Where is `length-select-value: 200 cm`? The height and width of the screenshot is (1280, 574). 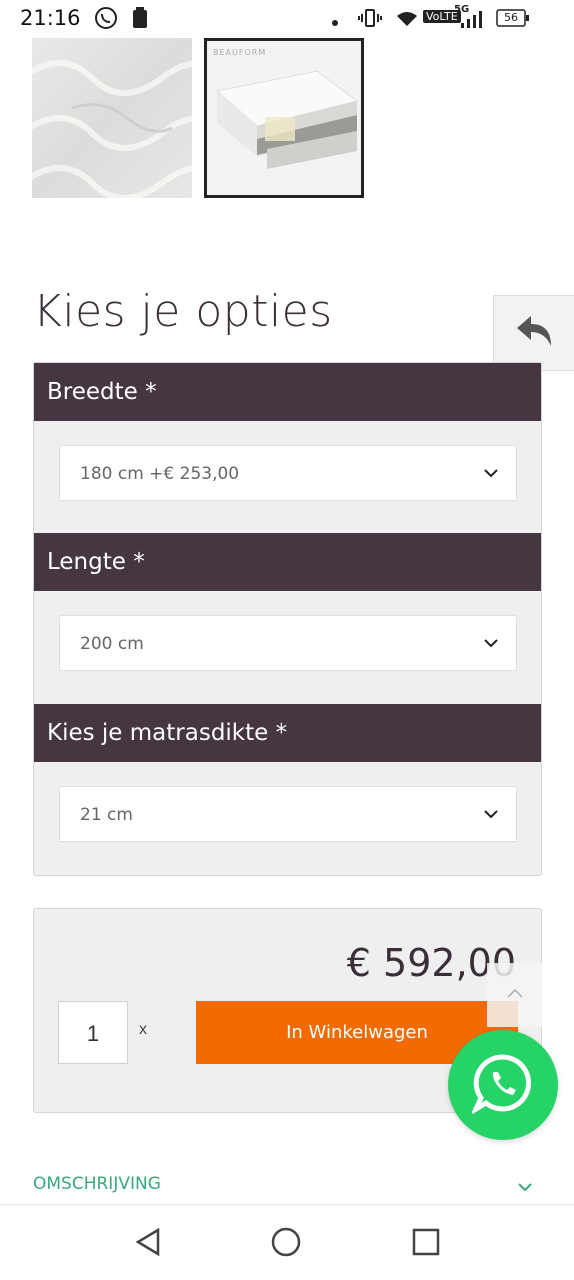
length-select-value: 200 cm is located at coordinates (112, 644).